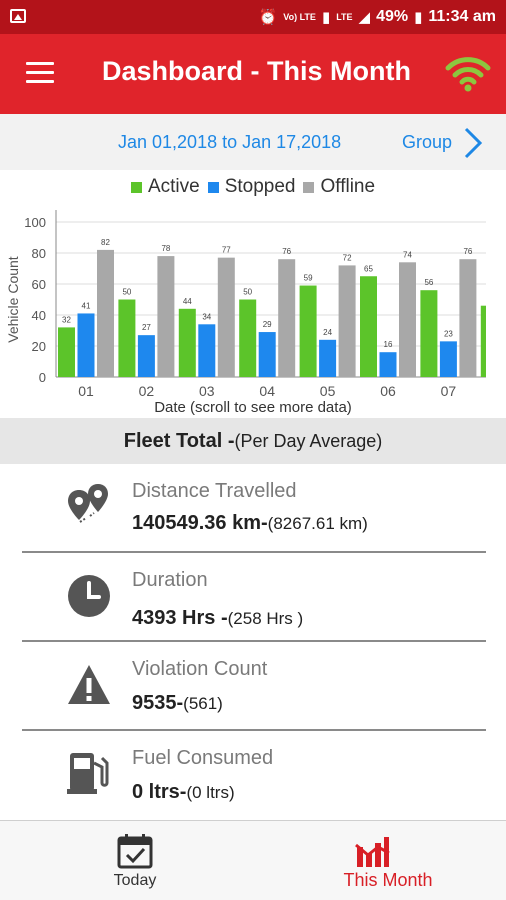  What do you see at coordinates (256, 71) in the screenshot?
I see `page-title: Dashboard - This Month` at bounding box center [256, 71].